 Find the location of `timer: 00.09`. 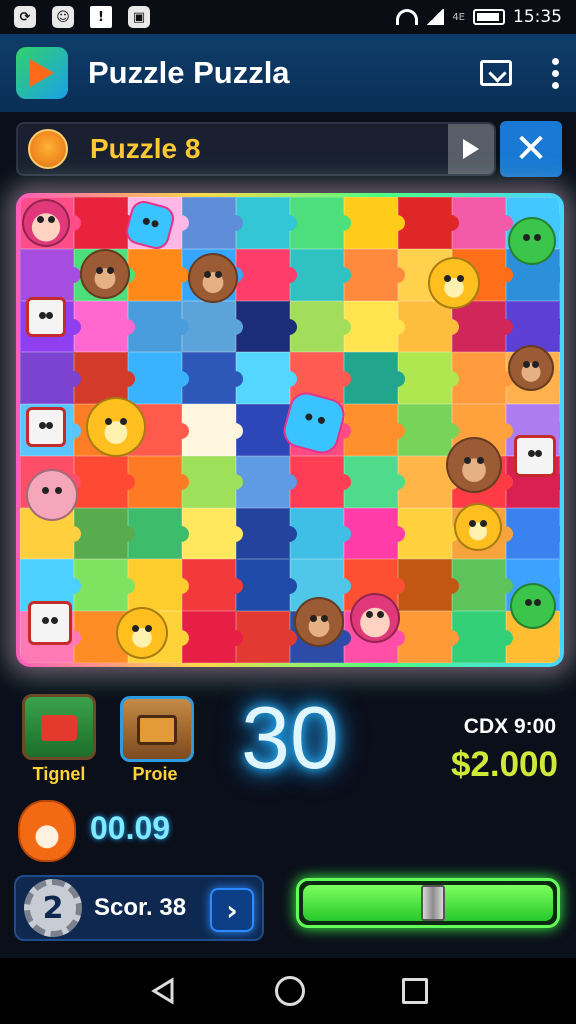

timer: 00.09 is located at coordinates (130, 828).